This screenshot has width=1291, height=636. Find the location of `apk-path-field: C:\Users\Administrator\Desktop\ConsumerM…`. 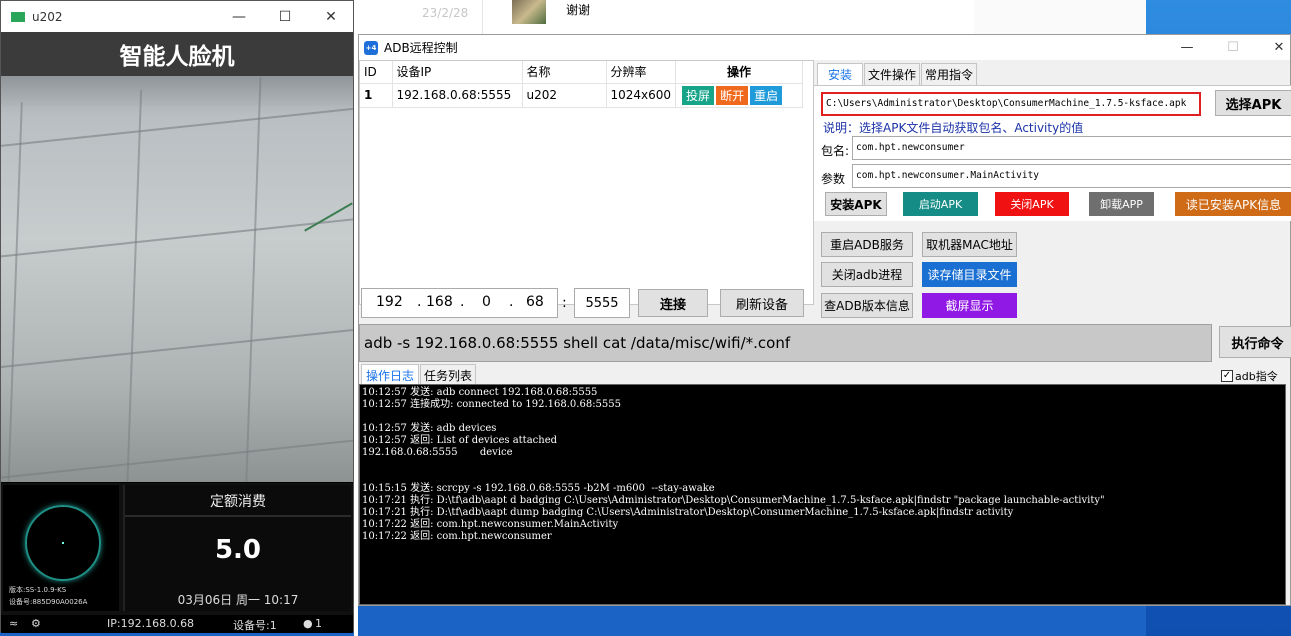

apk-path-field: C:\Users\Administrator\Desktop\ConsumerM… is located at coordinates (1011, 104).